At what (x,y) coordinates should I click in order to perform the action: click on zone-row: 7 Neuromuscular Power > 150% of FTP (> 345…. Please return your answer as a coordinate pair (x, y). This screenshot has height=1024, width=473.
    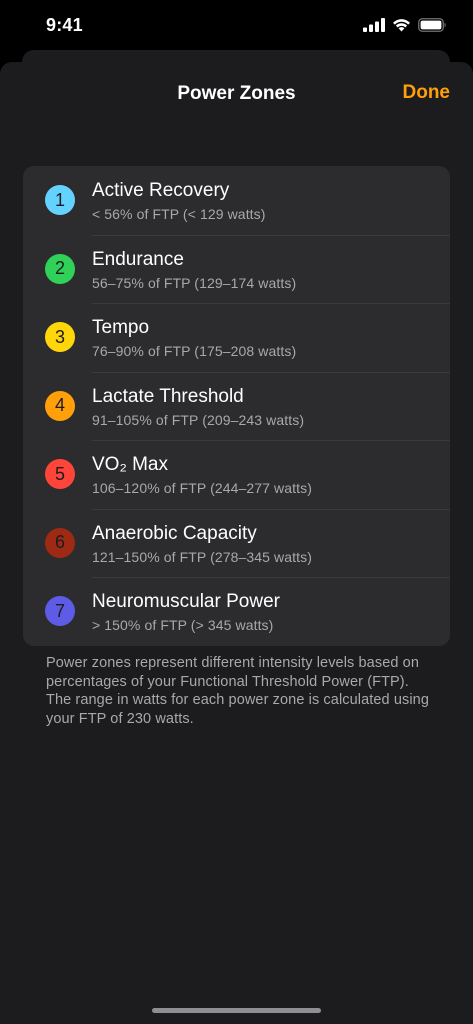
    Looking at the image, I should click on (236, 611).